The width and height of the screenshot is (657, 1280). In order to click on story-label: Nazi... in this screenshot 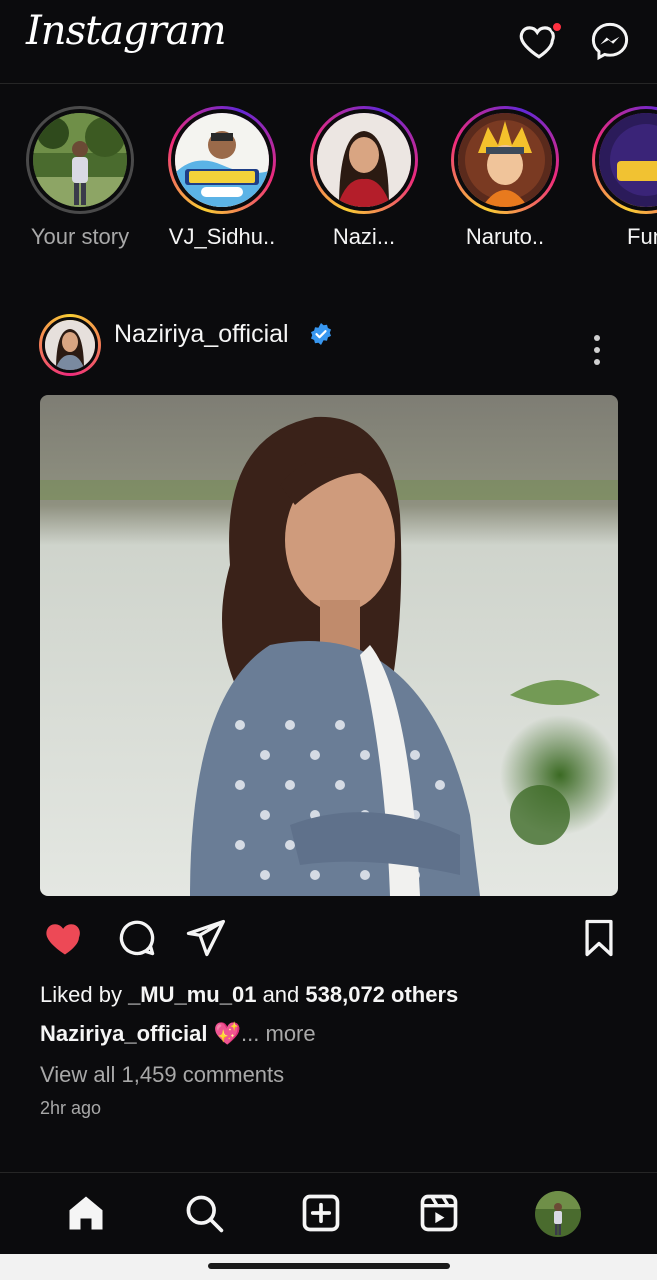, I will do `click(364, 236)`.